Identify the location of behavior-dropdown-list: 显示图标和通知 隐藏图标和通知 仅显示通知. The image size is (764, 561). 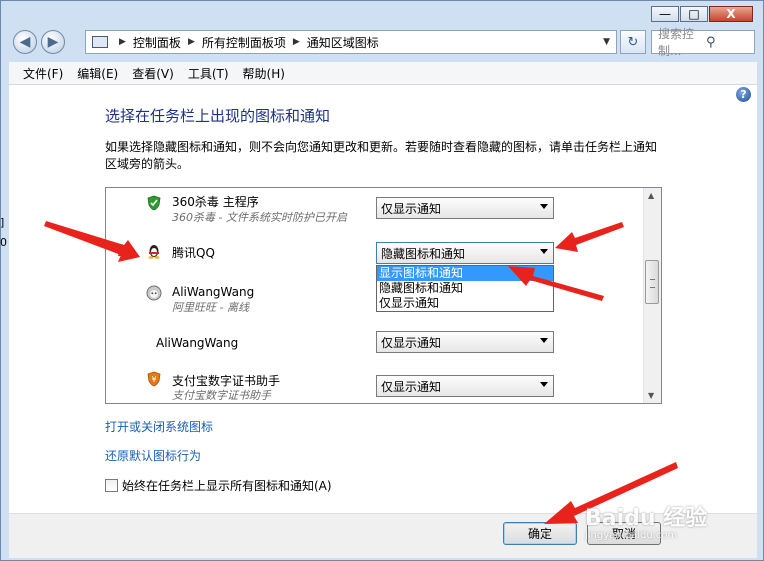
(465, 288).